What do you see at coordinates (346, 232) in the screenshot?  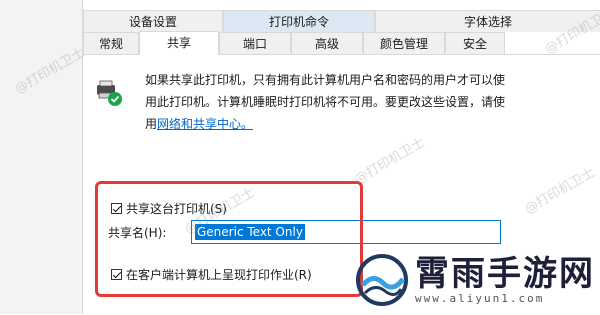 I see `share-name-input: Generic Text Only` at bounding box center [346, 232].